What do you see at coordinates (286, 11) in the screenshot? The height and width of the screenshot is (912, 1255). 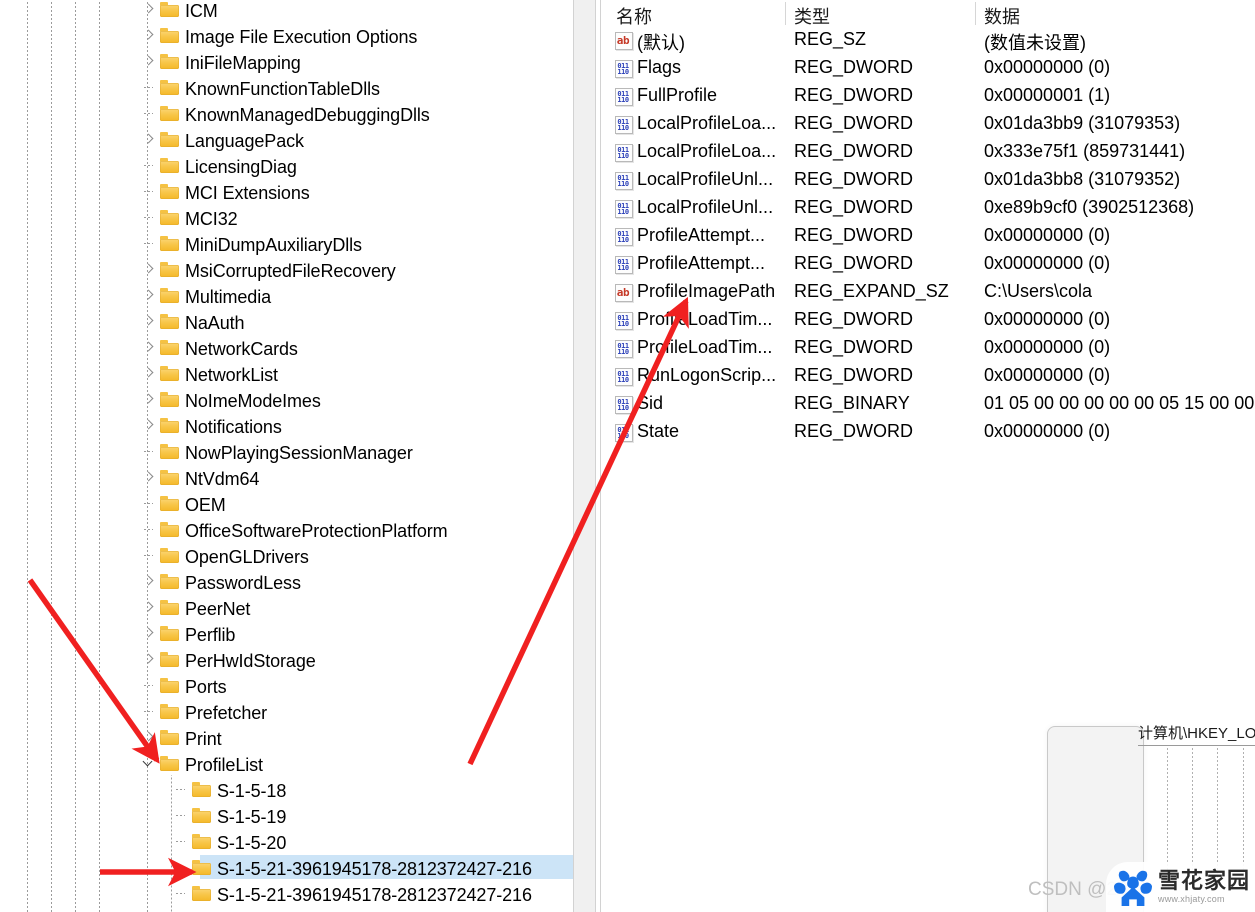 I see `tree-item-icm: ICM` at bounding box center [286, 11].